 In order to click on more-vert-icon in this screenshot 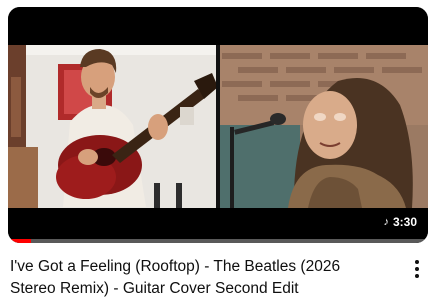, I will do `click(417, 262)`.